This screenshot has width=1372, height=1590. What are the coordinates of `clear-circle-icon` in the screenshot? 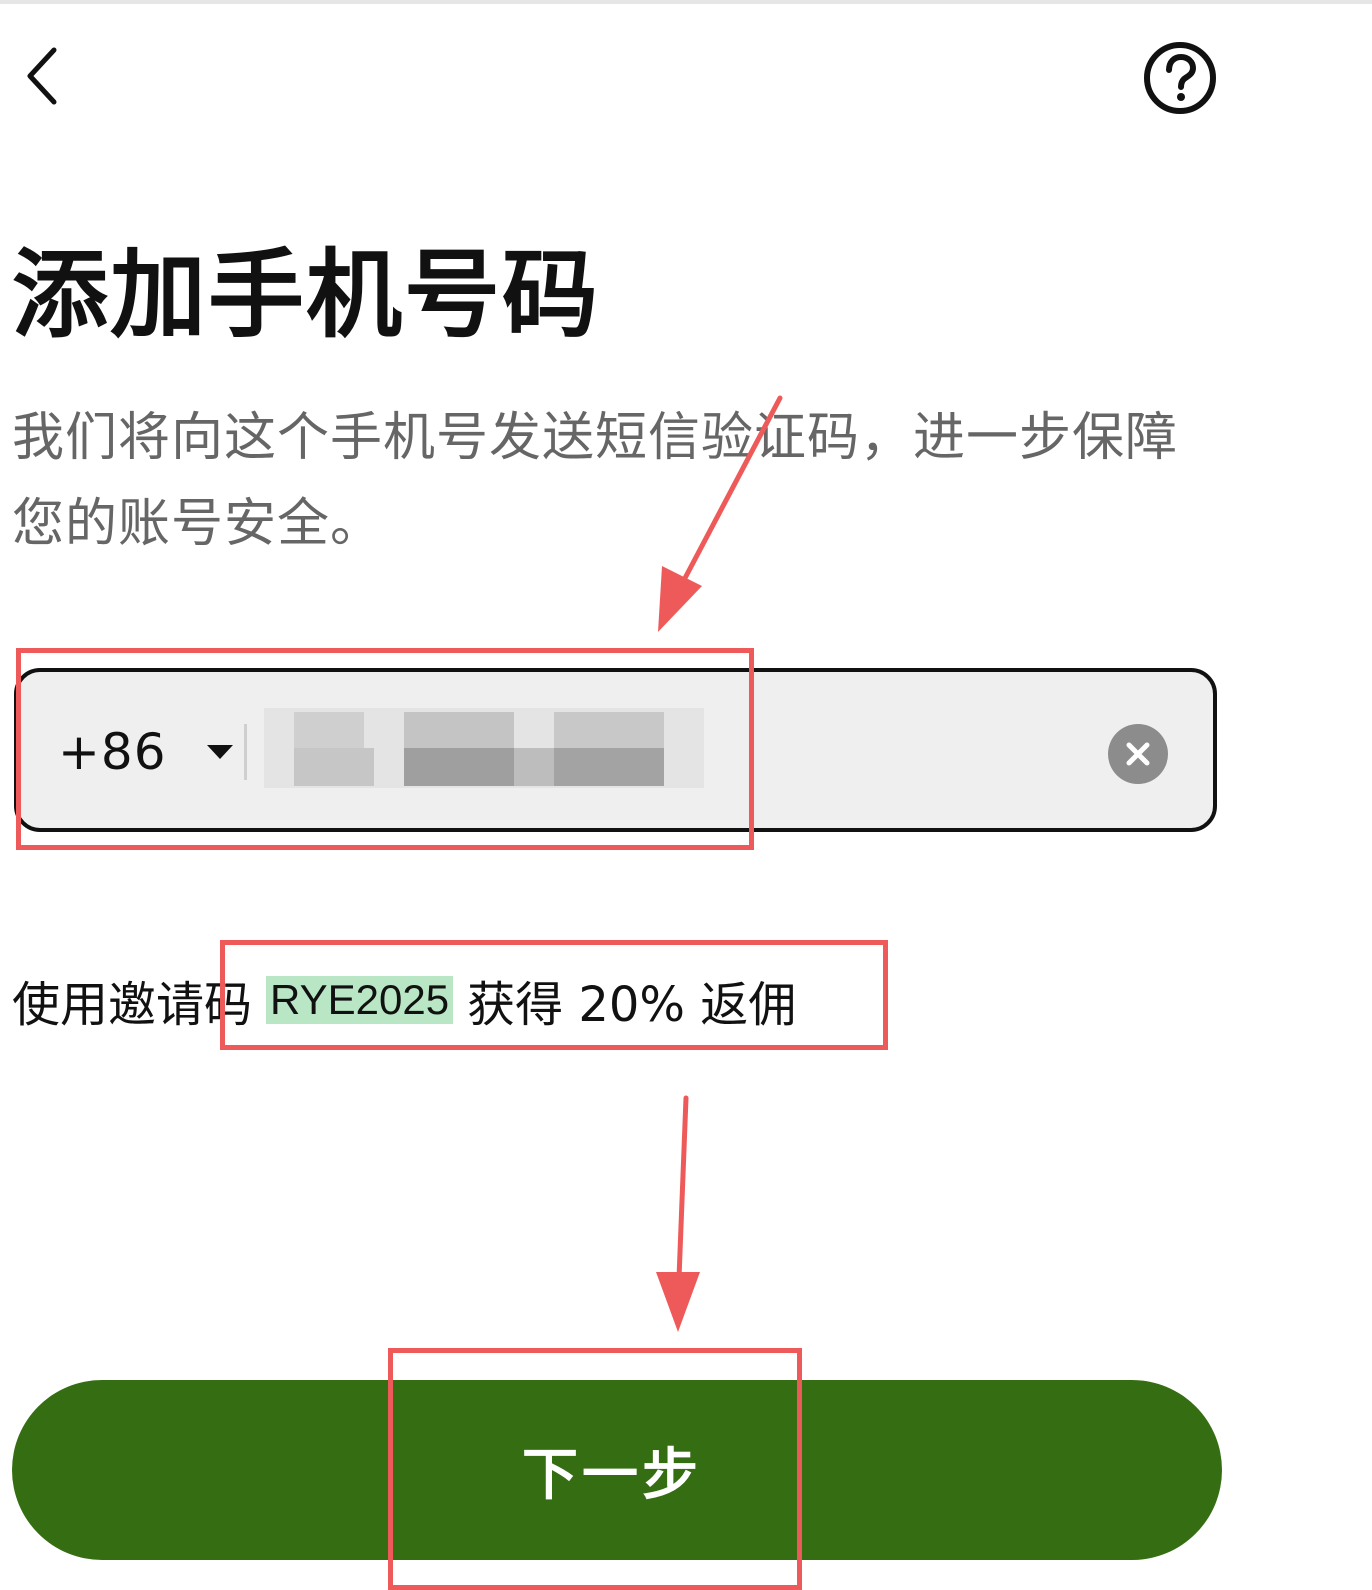 It's located at (1138, 754).